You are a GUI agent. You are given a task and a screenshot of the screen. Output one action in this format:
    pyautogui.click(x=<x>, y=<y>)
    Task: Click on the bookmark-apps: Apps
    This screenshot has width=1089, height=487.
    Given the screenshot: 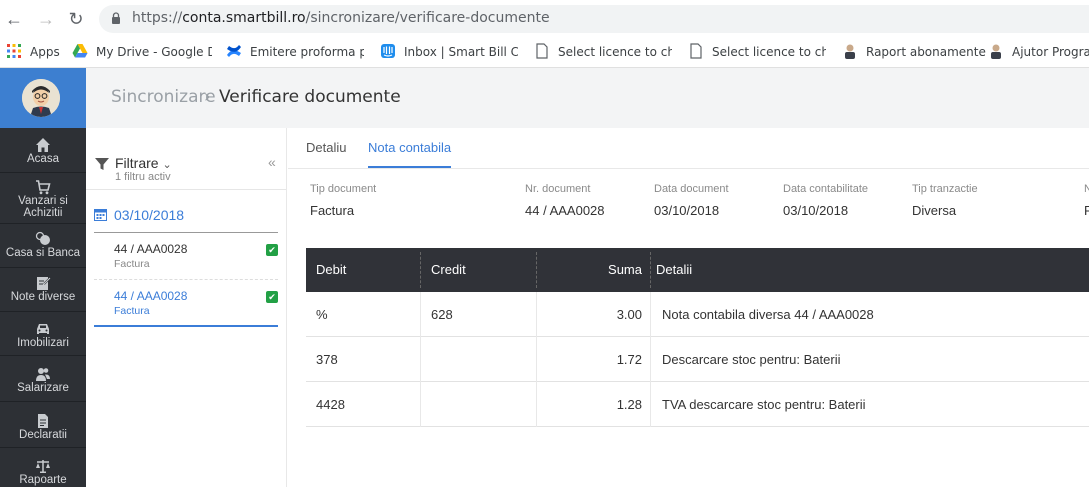 What is the action you would take?
    pyautogui.click(x=33, y=52)
    